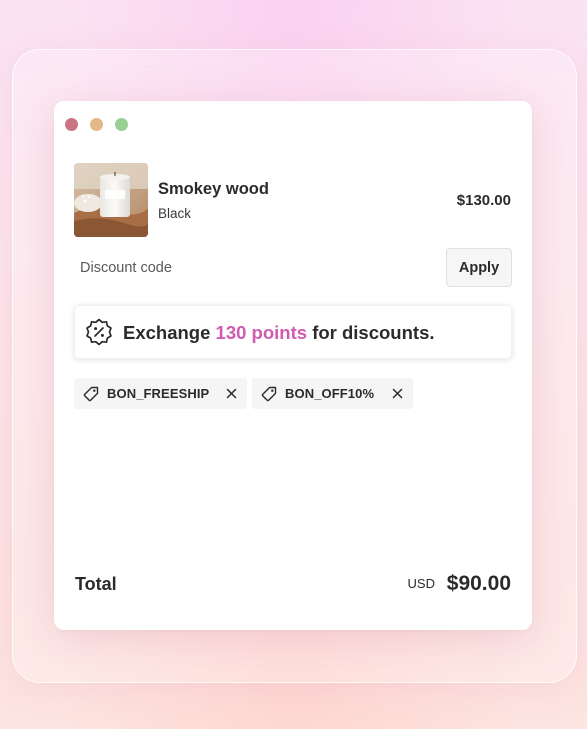 This screenshot has width=587, height=729. I want to click on points-amount: 130 points, so click(261, 332).